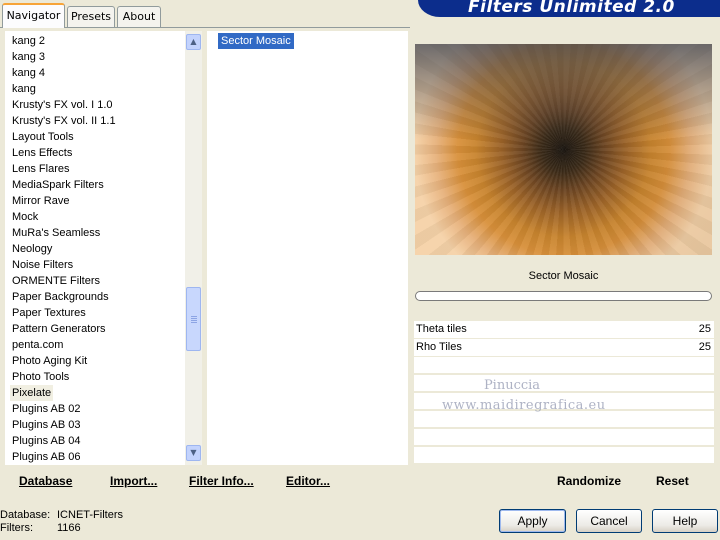 The height and width of the screenshot is (540, 720). What do you see at coordinates (60, 297) in the screenshot?
I see `category-item: Paper Backgrounds` at bounding box center [60, 297].